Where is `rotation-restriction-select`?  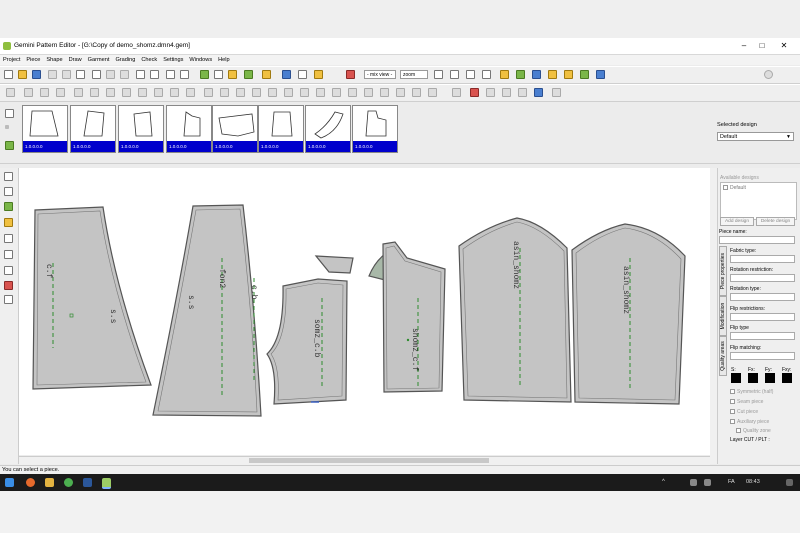
rotation-restriction-select is located at coordinates (762, 278).